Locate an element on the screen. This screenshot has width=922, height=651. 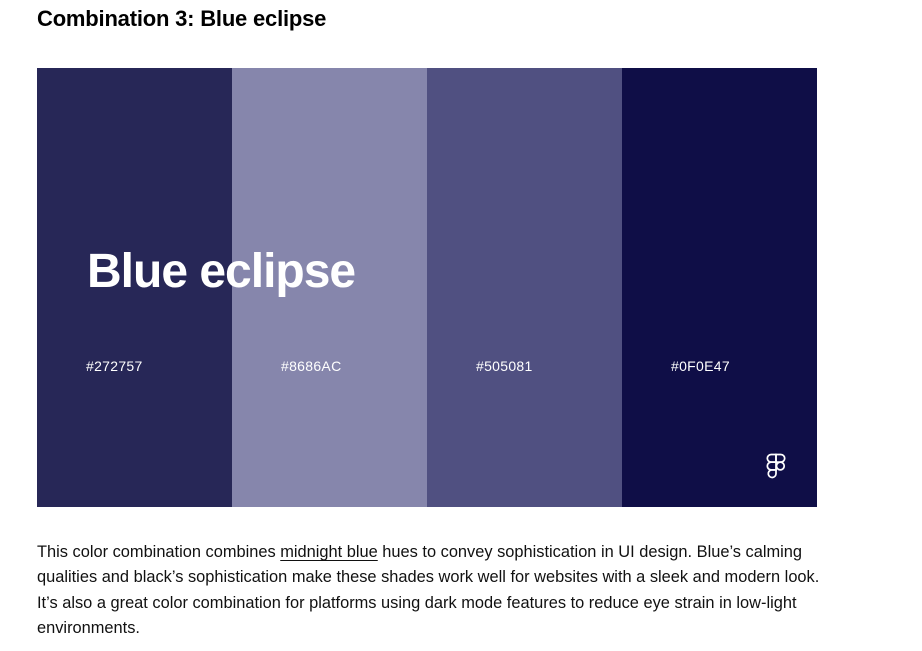
swatch-hex-label: #505081 is located at coordinates (504, 366).